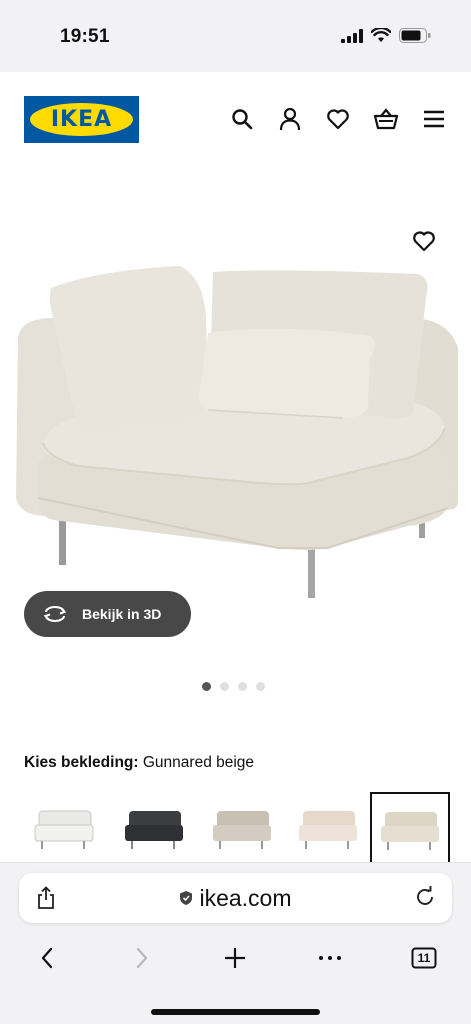 Image resolution: width=471 pixels, height=1024 pixels. Describe the element at coordinates (330, 958) in the screenshot. I see `more-icon` at that location.